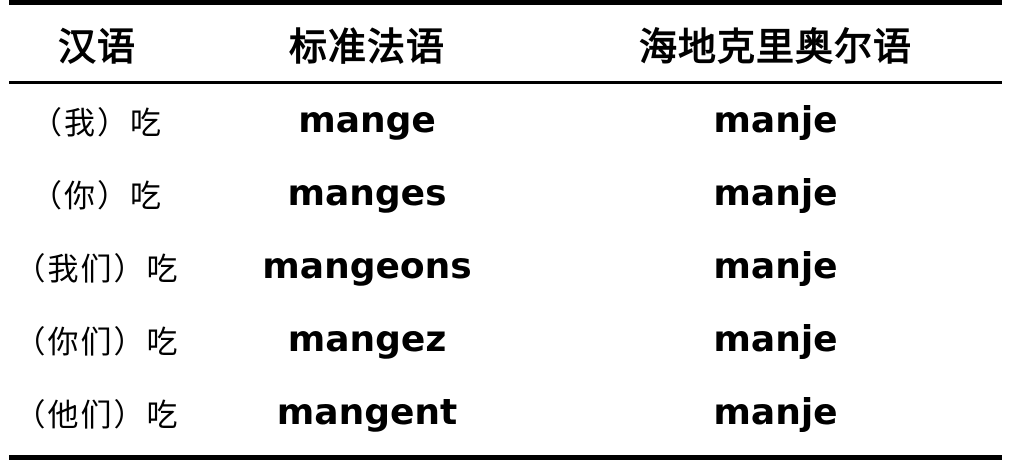 The image size is (1014, 460). What do you see at coordinates (367, 266) in the screenshot?
I see `cell-standard-french: mangeons` at bounding box center [367, 266].